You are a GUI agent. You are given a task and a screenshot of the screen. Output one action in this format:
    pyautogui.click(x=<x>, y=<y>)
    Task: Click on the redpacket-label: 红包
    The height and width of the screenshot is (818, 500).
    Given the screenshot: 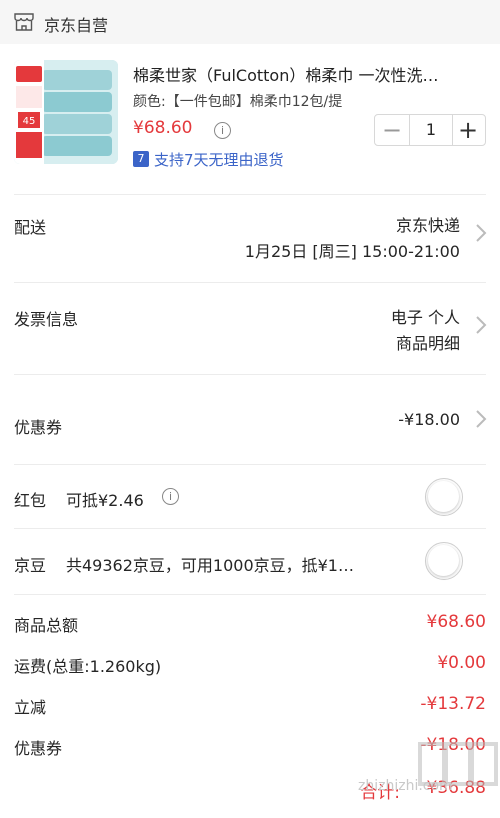 What is the action you would take?
    pyautogui.click(x=30, y=500)
    